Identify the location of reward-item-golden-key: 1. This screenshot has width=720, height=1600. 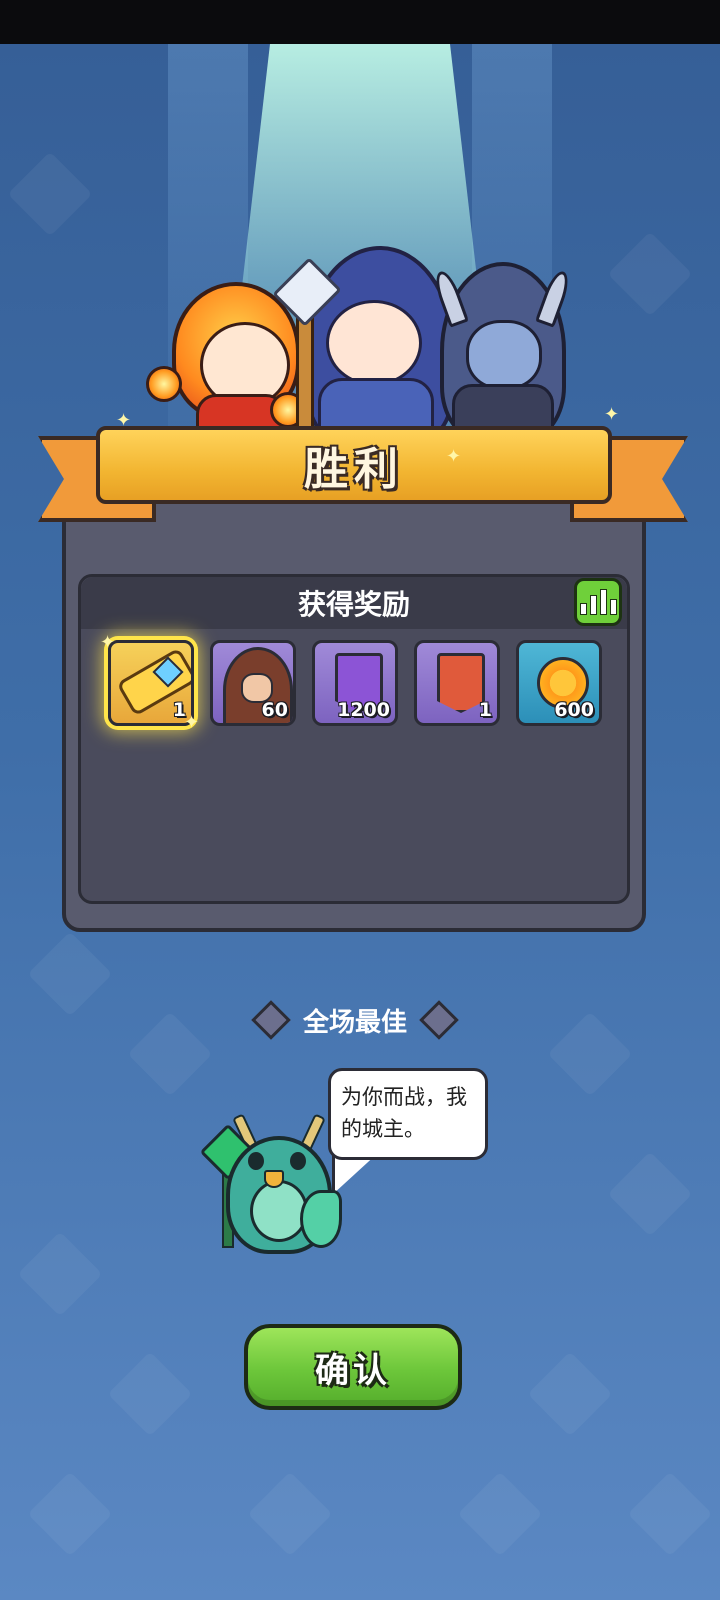
(151, 683).